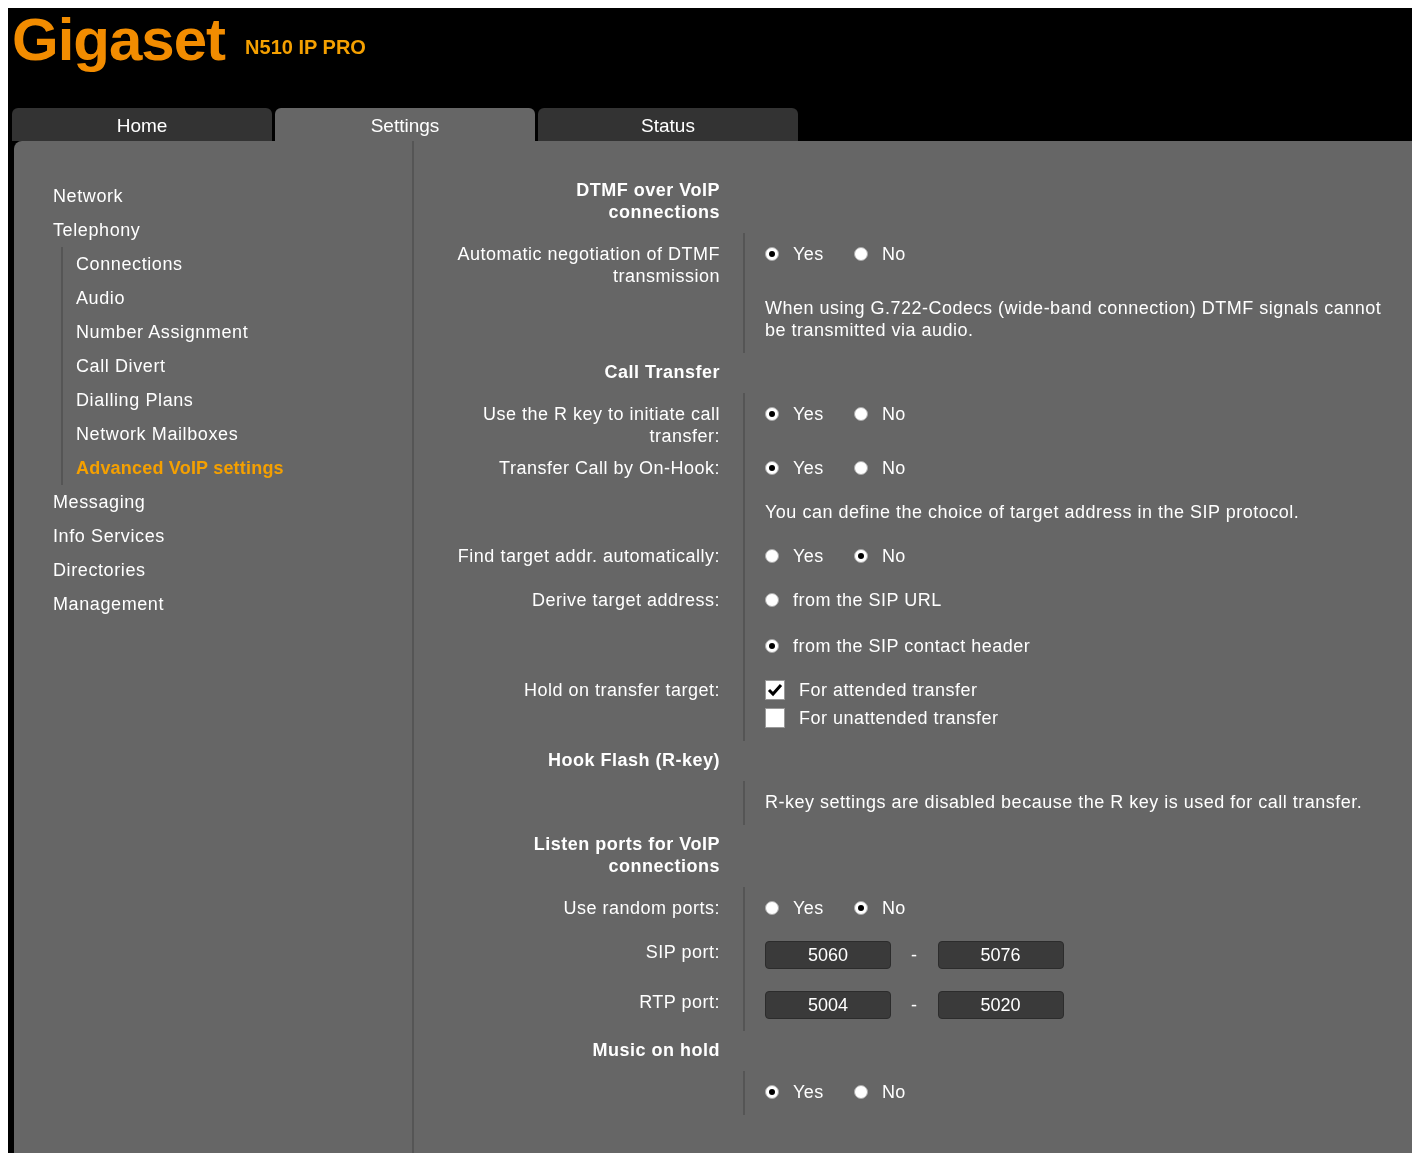  Describe the element at coordinates (232, 230) in the screenshot. I see `sidebar-item: Telephony` at that location.